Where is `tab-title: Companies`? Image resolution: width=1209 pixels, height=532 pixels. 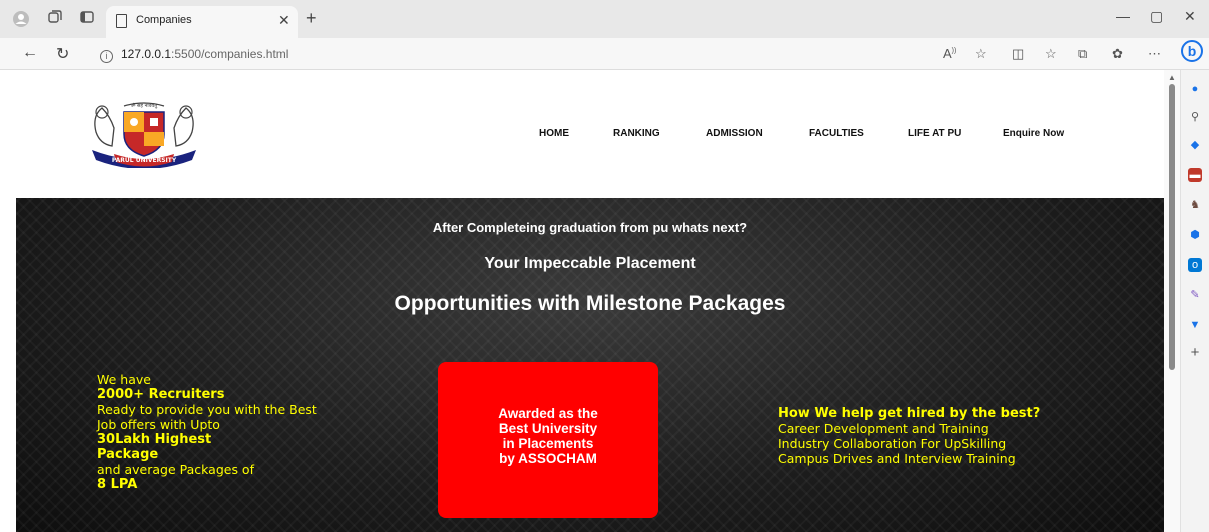
tab-title: Companies is located at coordinates (164, 20).